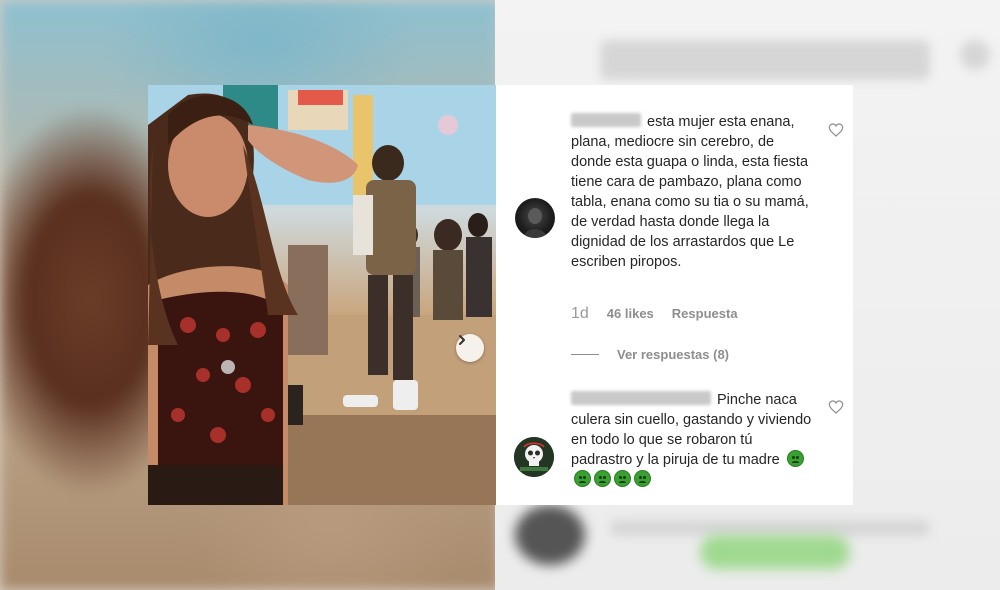 The width and height of the screenshot is (1000, 590). What do you see at coordinates (775, 552) in the screenshot?
I see `backdrop-button-blur` at bounding box center [775, 552].